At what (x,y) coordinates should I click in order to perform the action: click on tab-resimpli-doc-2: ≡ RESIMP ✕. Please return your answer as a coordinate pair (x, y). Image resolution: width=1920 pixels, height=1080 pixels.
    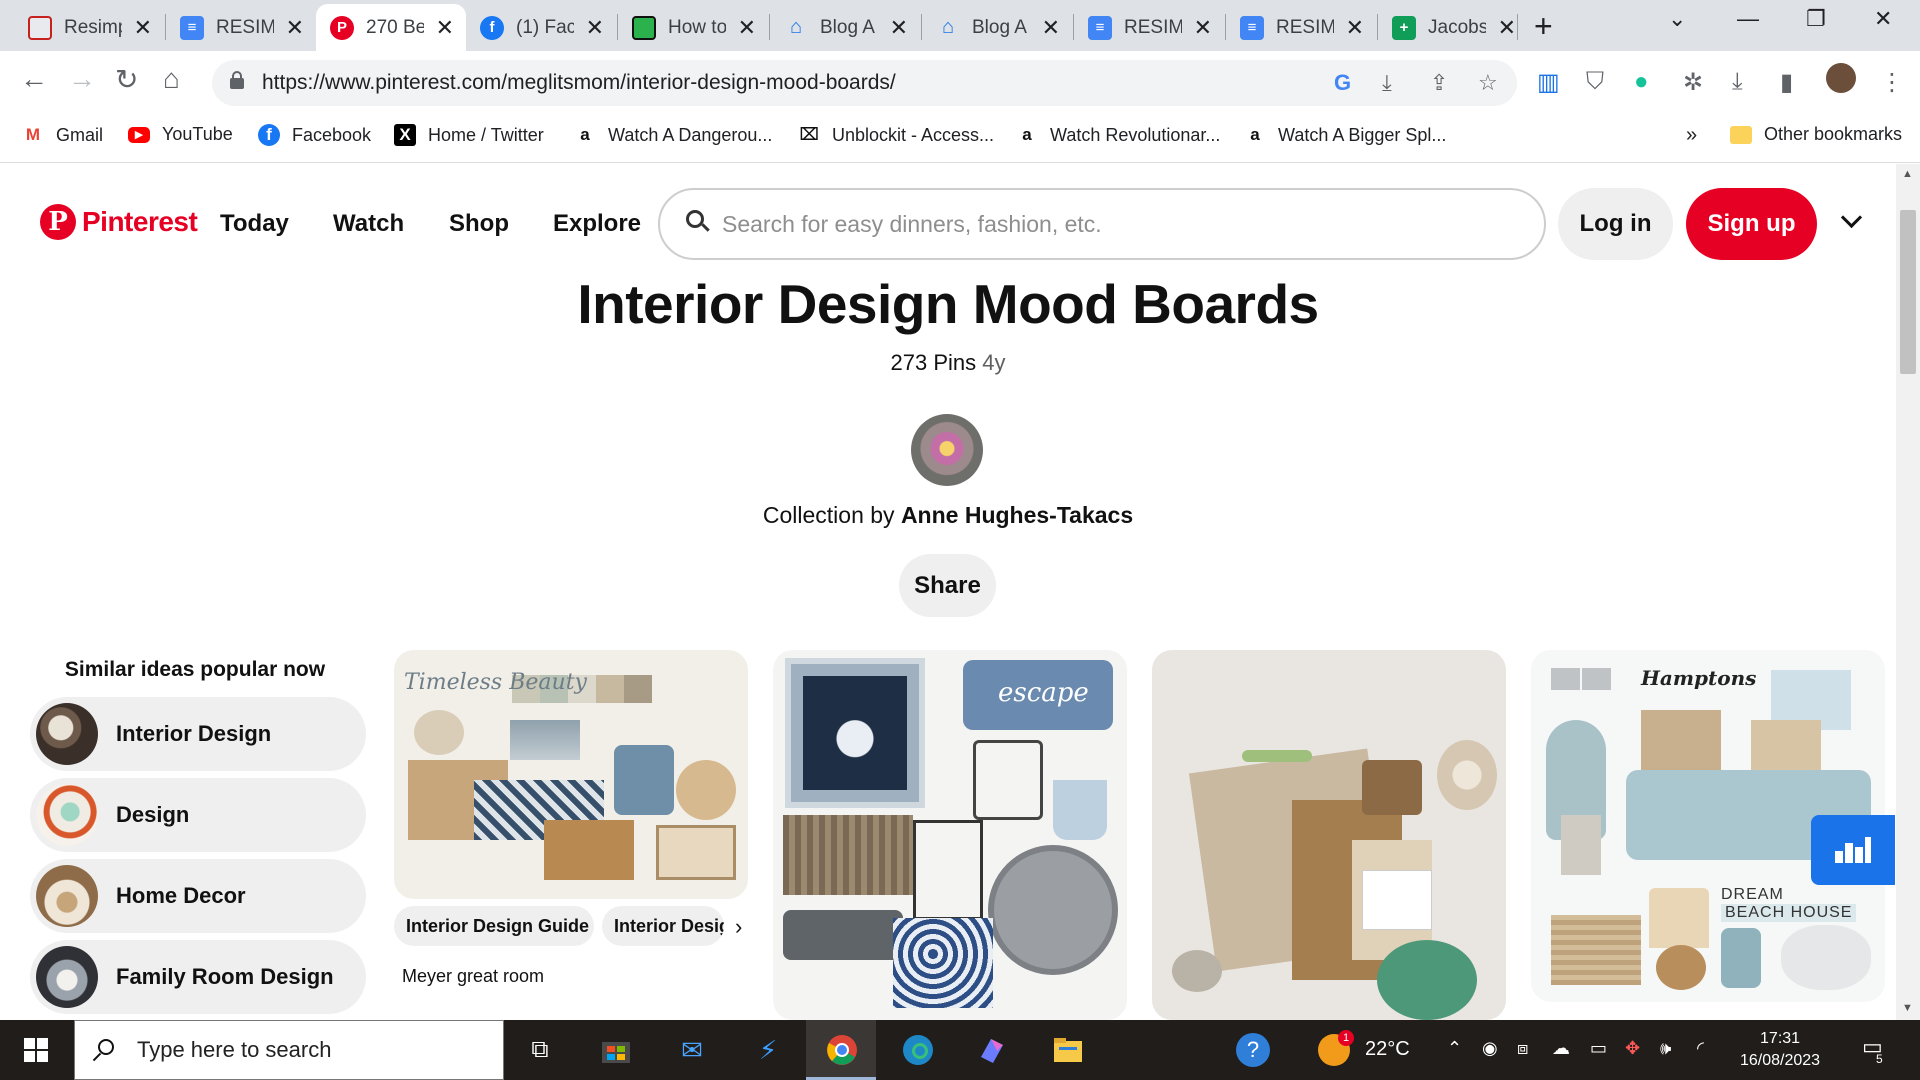
    Looking at the image, I should click on (1149, 27).